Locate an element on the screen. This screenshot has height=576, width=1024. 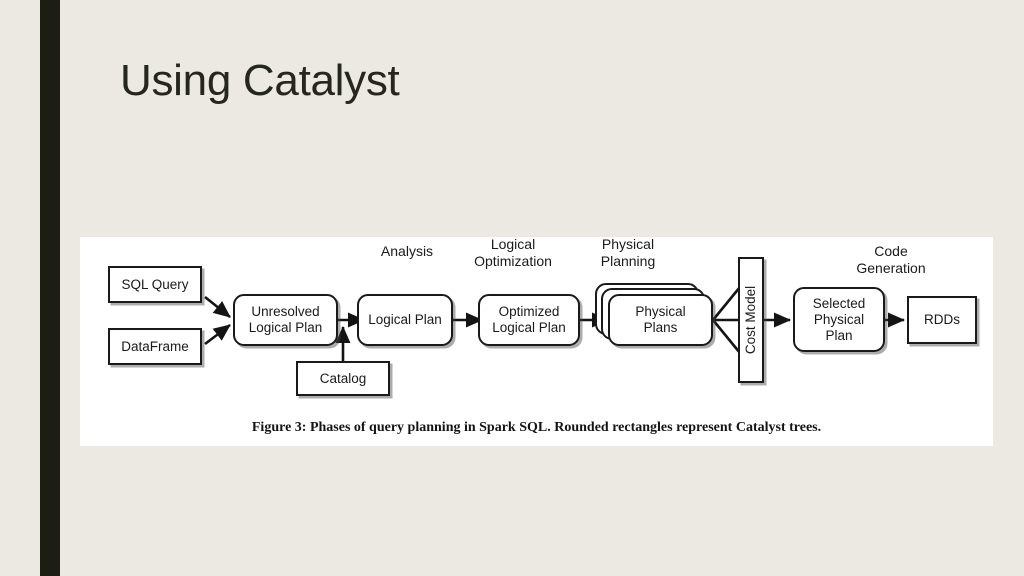
node-selected-physical-plan: Selected Physical Plan is located at coordinates (839, 319).